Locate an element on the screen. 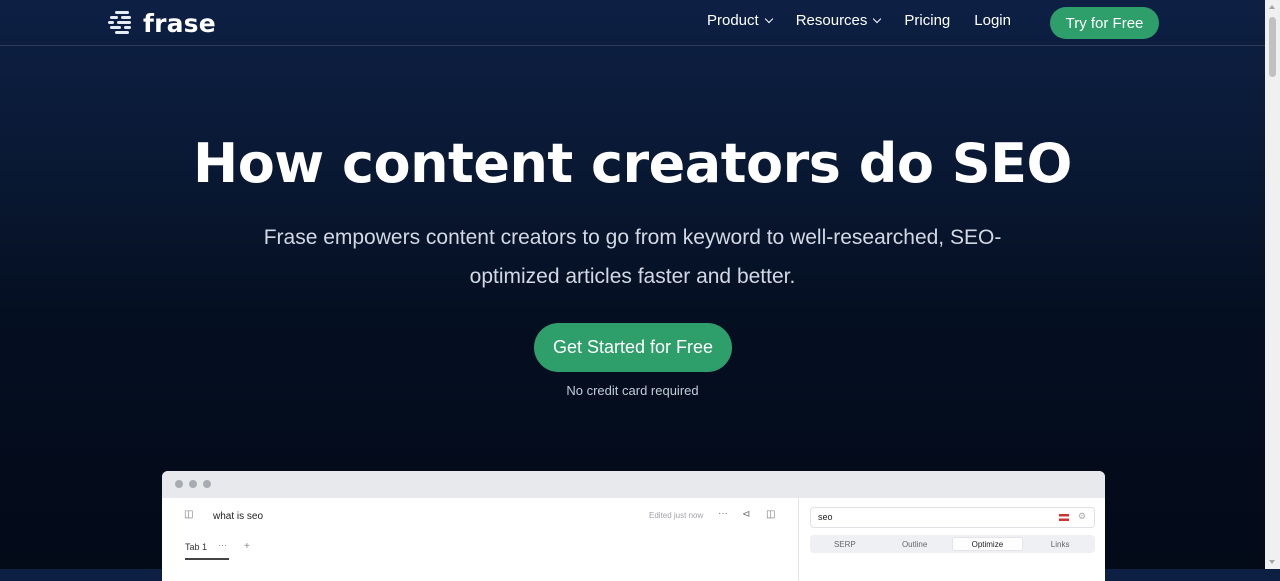 The image size is (1280, 581). keyword-search-value: seo is located at coordinates (825, 517).